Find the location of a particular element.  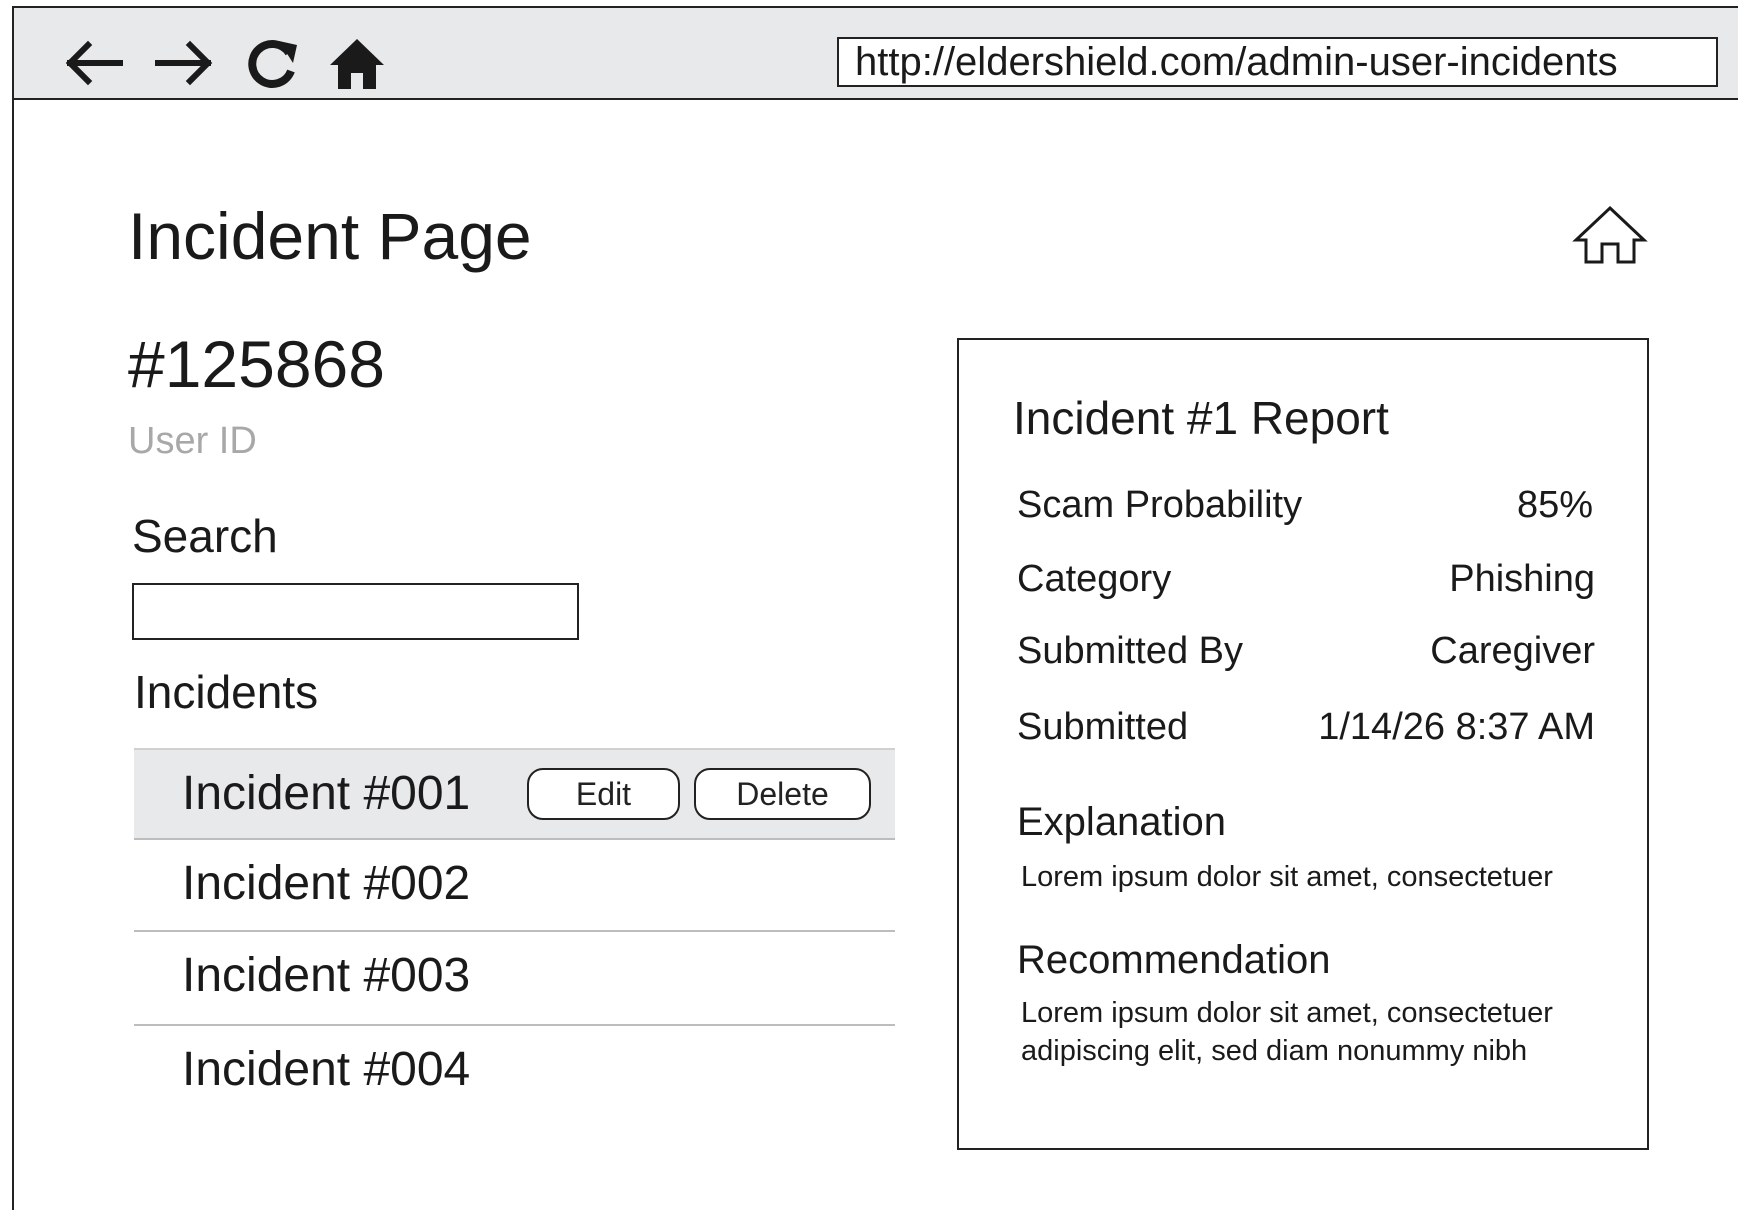

incident-name: Incident #001 is located at coordinates (326, 793).